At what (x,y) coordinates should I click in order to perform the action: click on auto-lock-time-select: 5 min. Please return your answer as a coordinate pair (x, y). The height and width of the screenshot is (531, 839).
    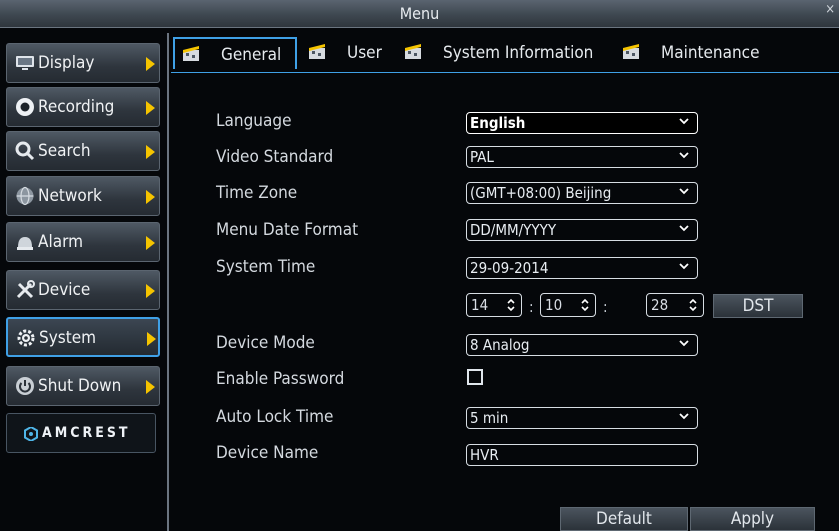
    Looking at the image, I should click on (582, 418).